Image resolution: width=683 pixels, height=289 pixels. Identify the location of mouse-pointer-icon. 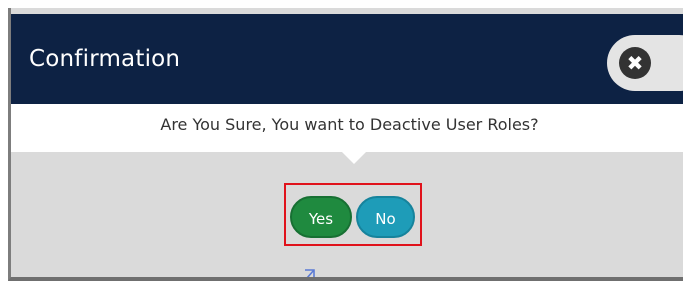
(310, 273).